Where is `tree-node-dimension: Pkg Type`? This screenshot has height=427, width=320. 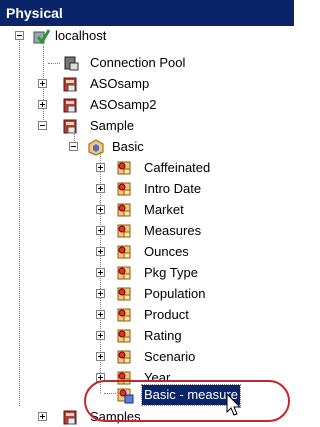 tree-node-dimension: Pkg Type is located at coordinates (147, 273).